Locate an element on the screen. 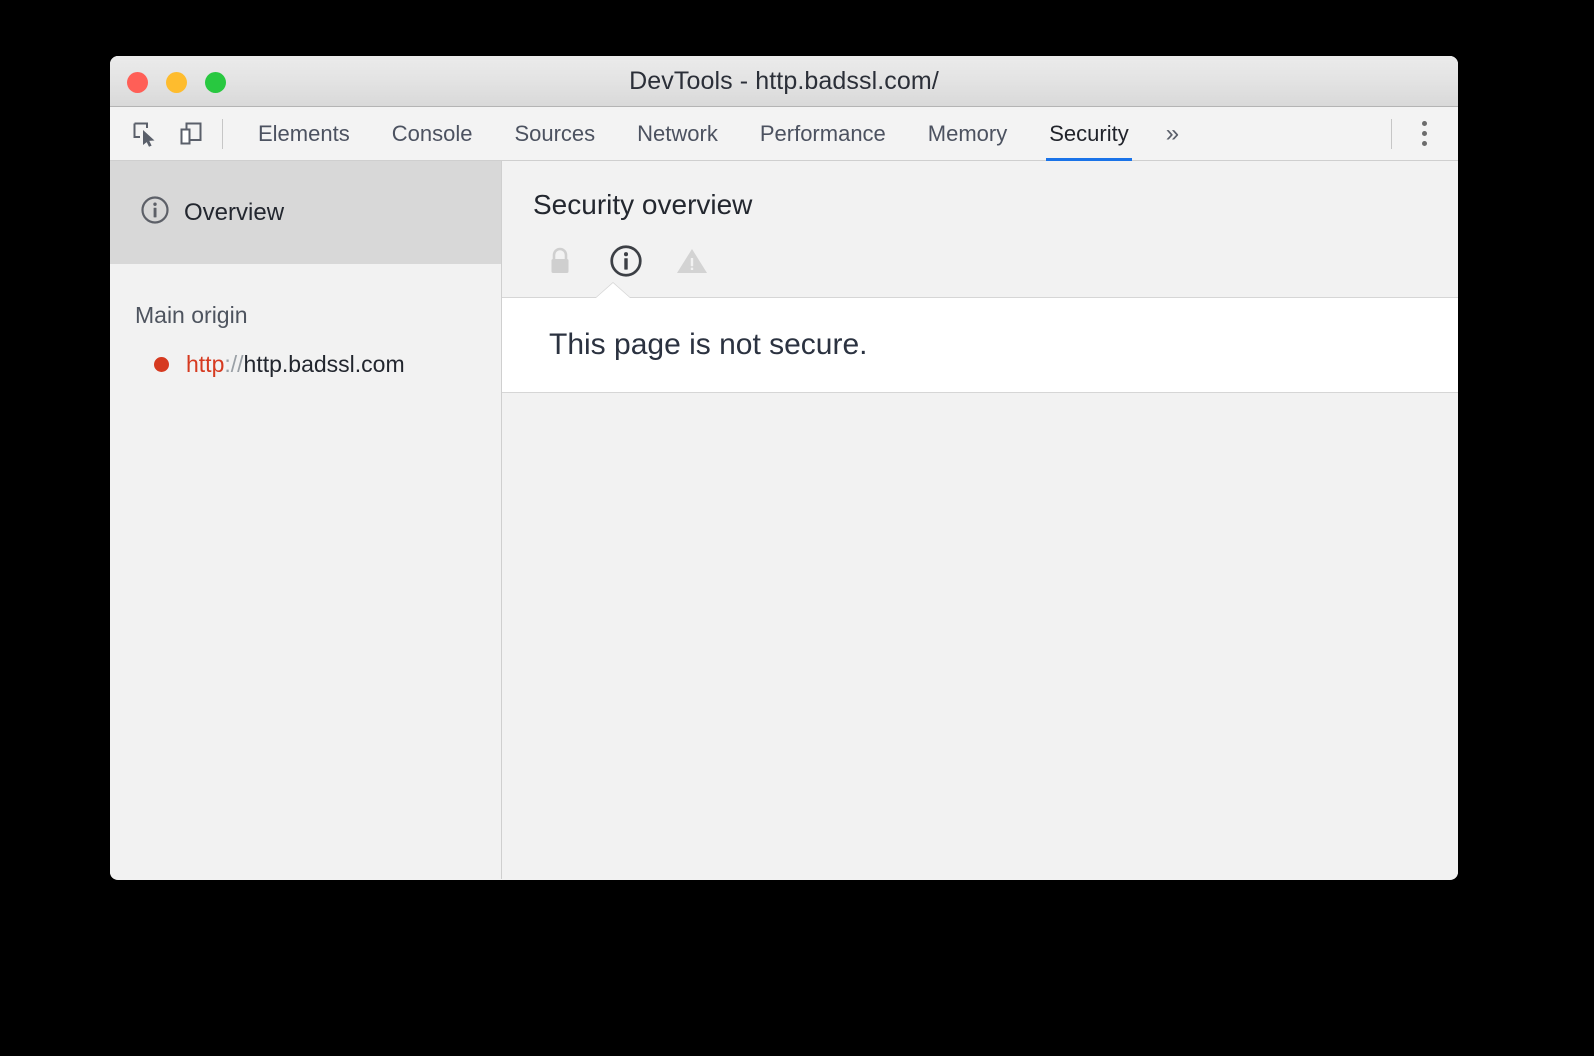 Image resolution: width=1594 pixels, height=1056 pixels. sidebar-origin-item: http://http.badssl.com is located at coordinates (305, 353).